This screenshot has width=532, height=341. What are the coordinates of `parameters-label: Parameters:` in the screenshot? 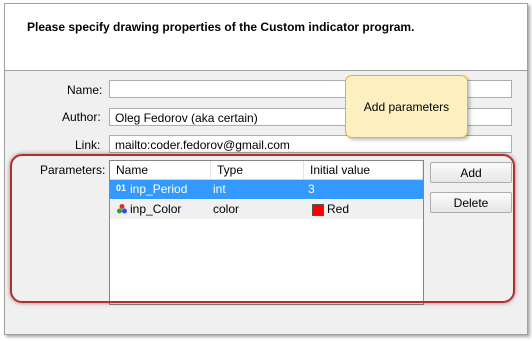 It's located at (73, 170).